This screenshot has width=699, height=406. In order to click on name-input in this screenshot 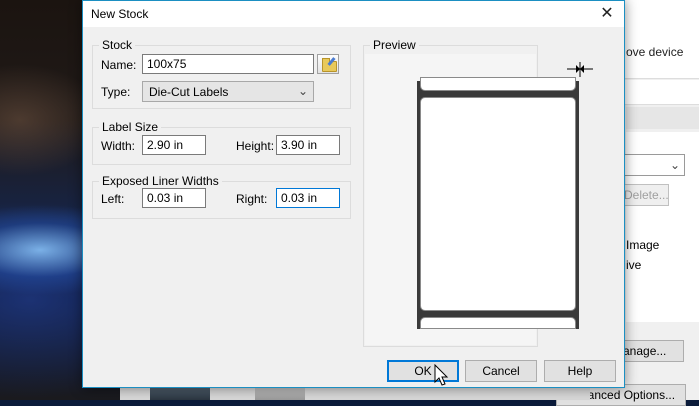, I will do `click(228, 64)`.